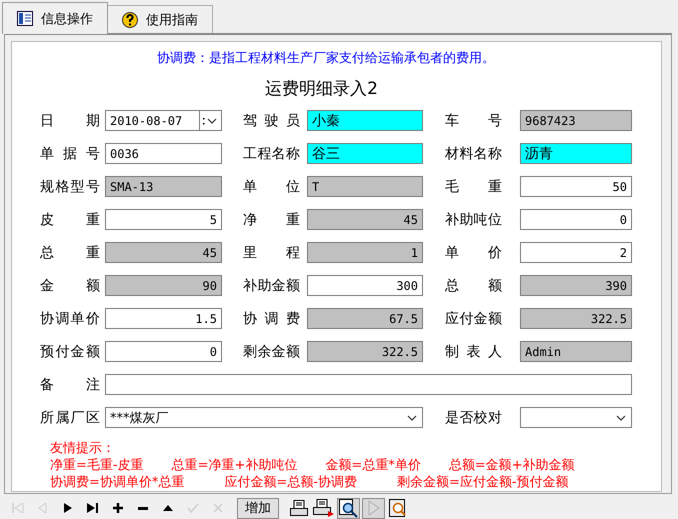 This screenshot has width=678, height=519. What do you see at coordinates (211, 120) in the screenshot?
I see `date-dropdown-button` at bounding box center [211, 120].